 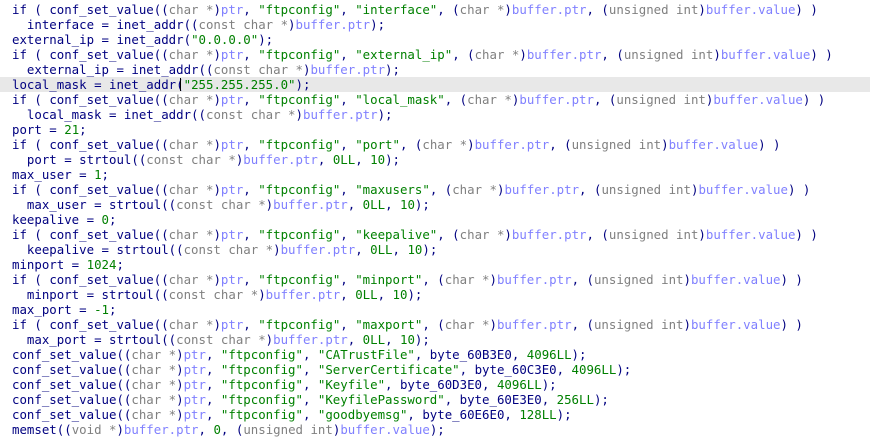 I want to click on code-line: keepalive = 0;, so click(x=435, y=219).